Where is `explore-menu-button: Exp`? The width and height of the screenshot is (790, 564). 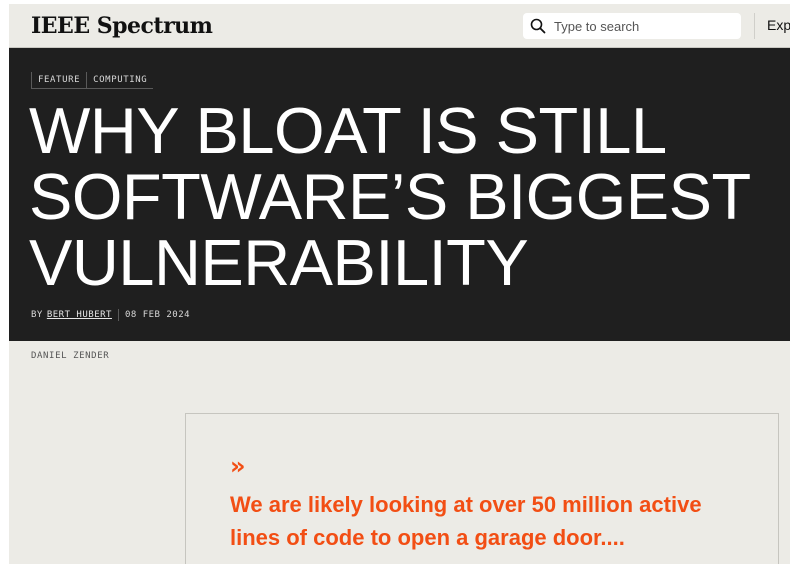 explore-menu-button: Exp is located at coordinates (778, 25).